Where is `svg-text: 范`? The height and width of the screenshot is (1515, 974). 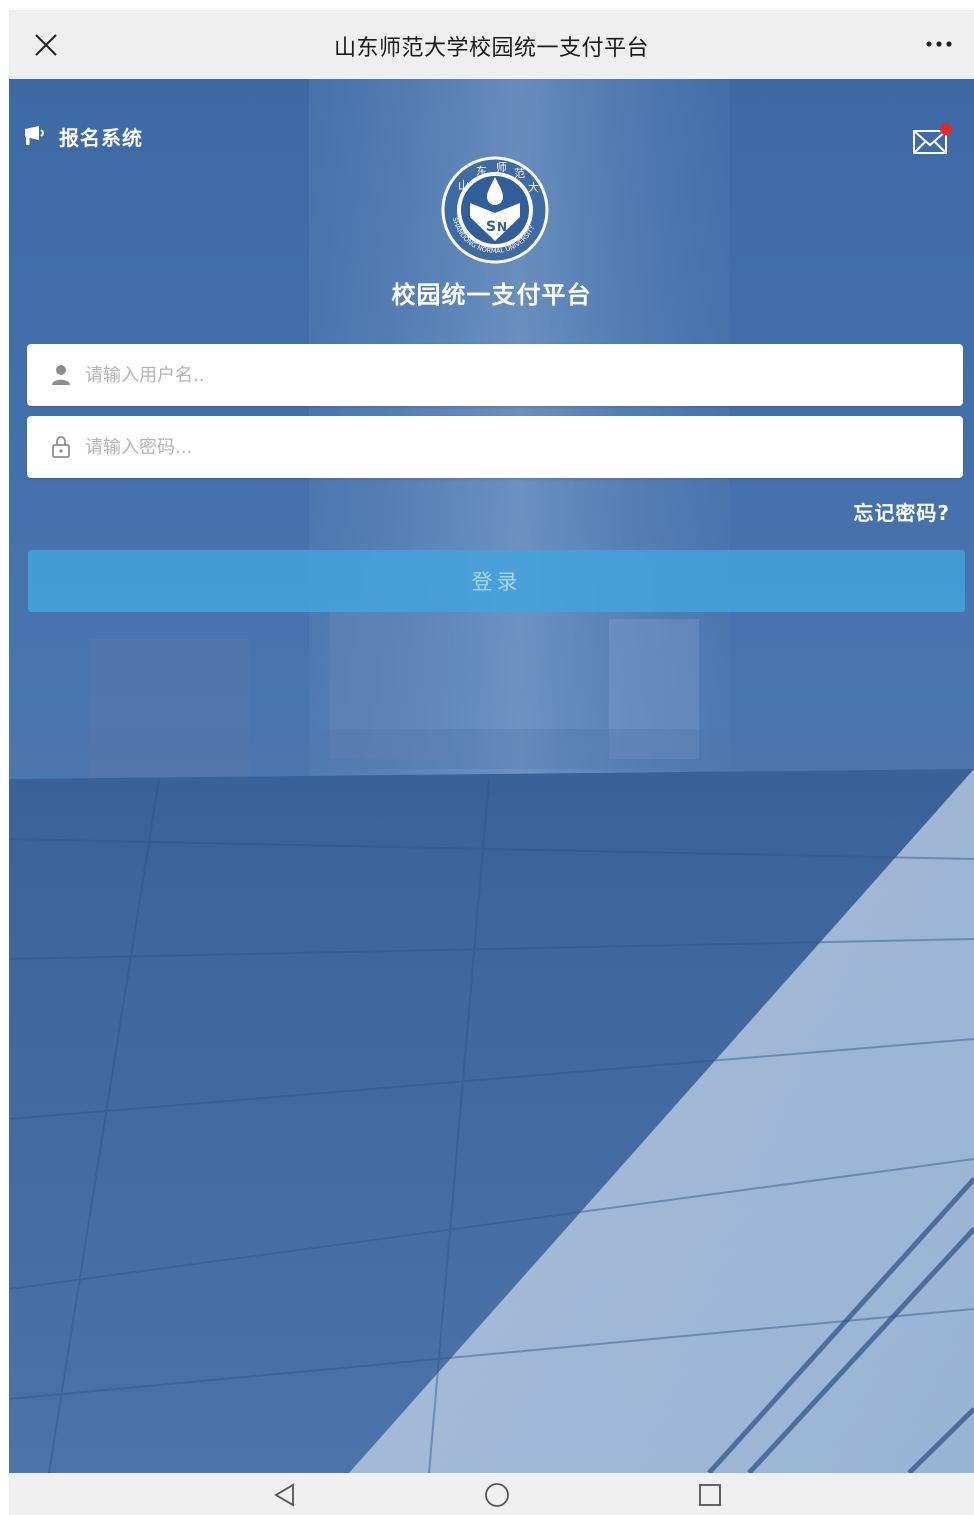
svg-text: 范 is located at coordinates (519, 173).